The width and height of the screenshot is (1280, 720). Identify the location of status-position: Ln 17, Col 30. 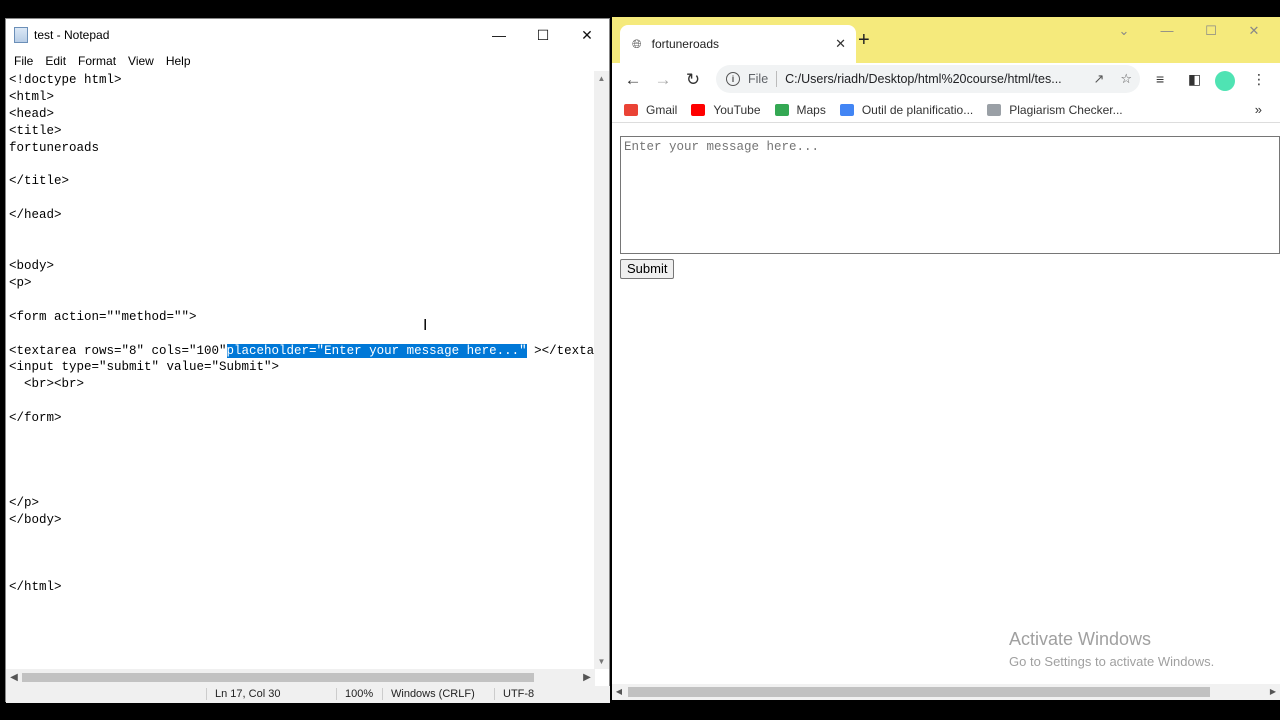
(243, 694).